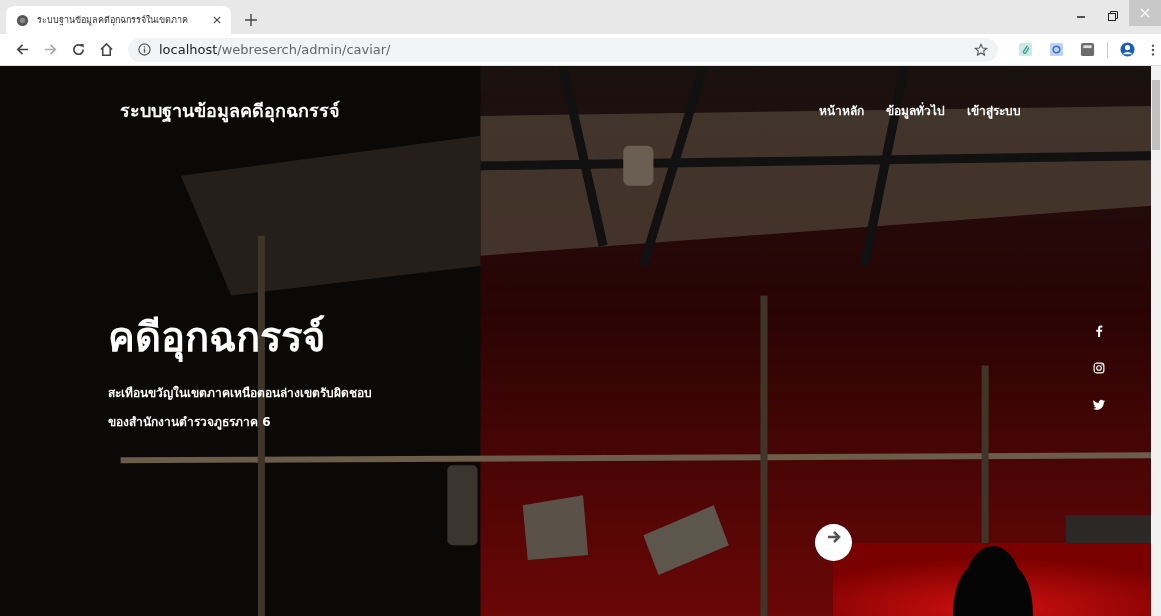  What do you see at coordinates (106, 49) in the screenshot?
I see `home-icon` at bounding box center [106, 49].